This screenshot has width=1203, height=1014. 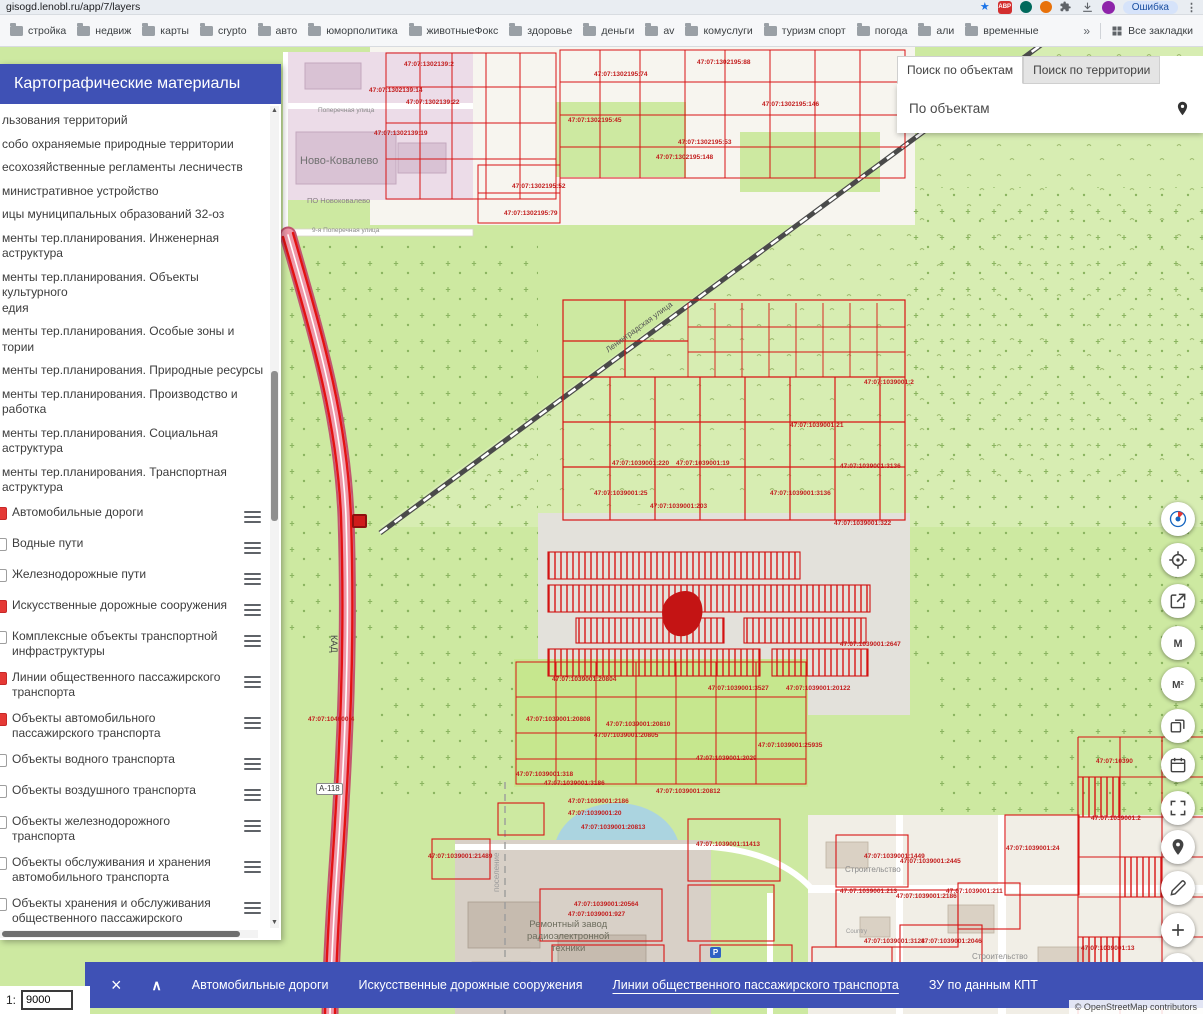 I want to click on bottom-layer-link: Автомобильные дороги, so click(x=260, y=985).